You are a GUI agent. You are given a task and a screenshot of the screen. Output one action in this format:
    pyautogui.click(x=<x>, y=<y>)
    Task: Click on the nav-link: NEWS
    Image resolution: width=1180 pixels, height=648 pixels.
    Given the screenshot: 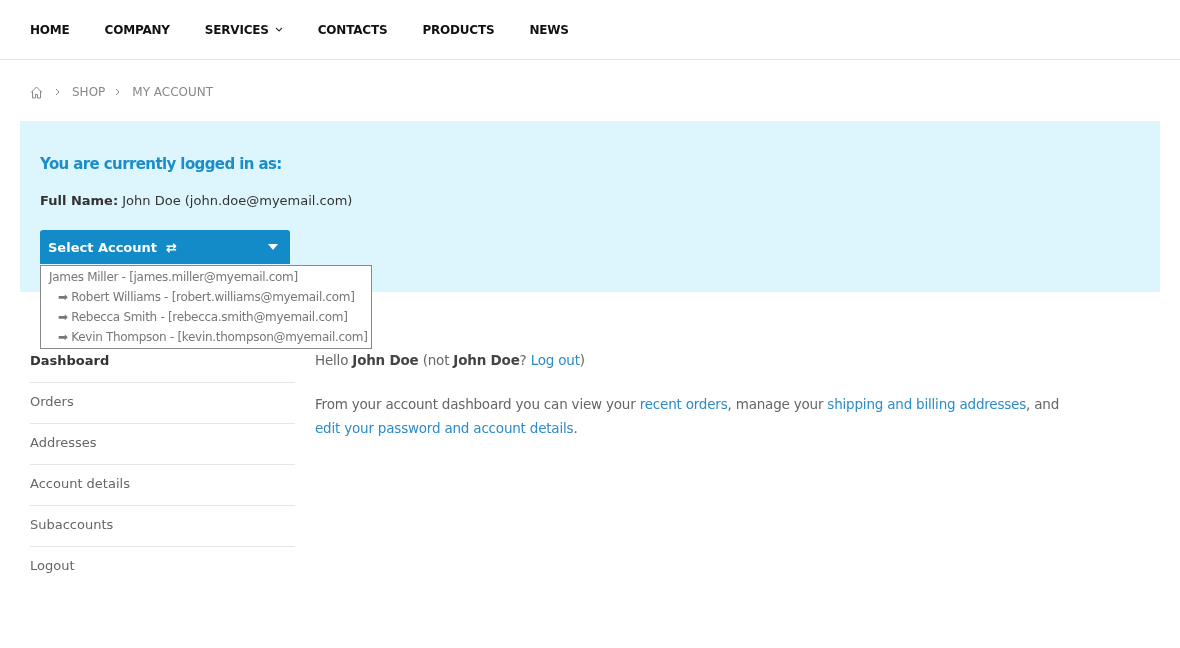 What is the action you would take?
    pyautogui.click(x=549, y=29)
    